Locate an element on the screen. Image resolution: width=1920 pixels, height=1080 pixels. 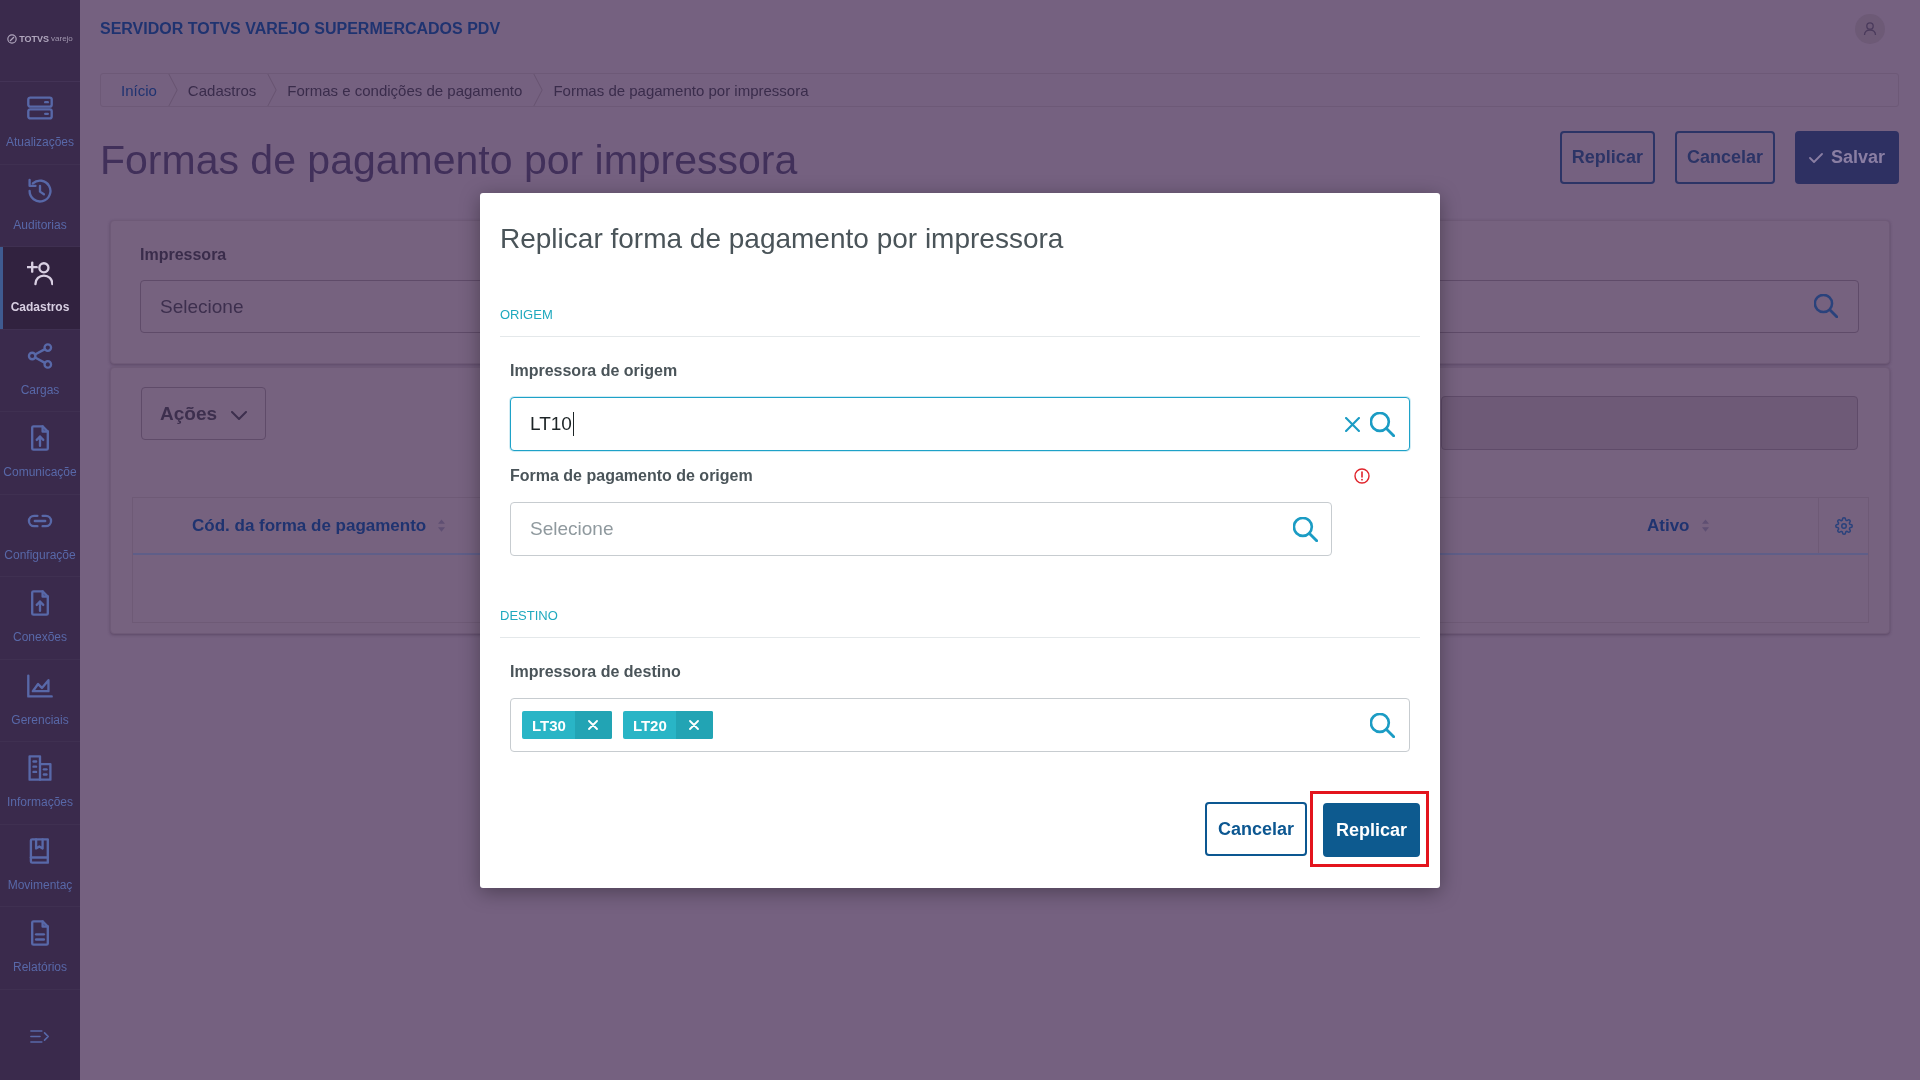
app-title: SERVIDOR TOTVS VAREJO SUPERMERCADOS PDV is located at coordinates (300, 29).